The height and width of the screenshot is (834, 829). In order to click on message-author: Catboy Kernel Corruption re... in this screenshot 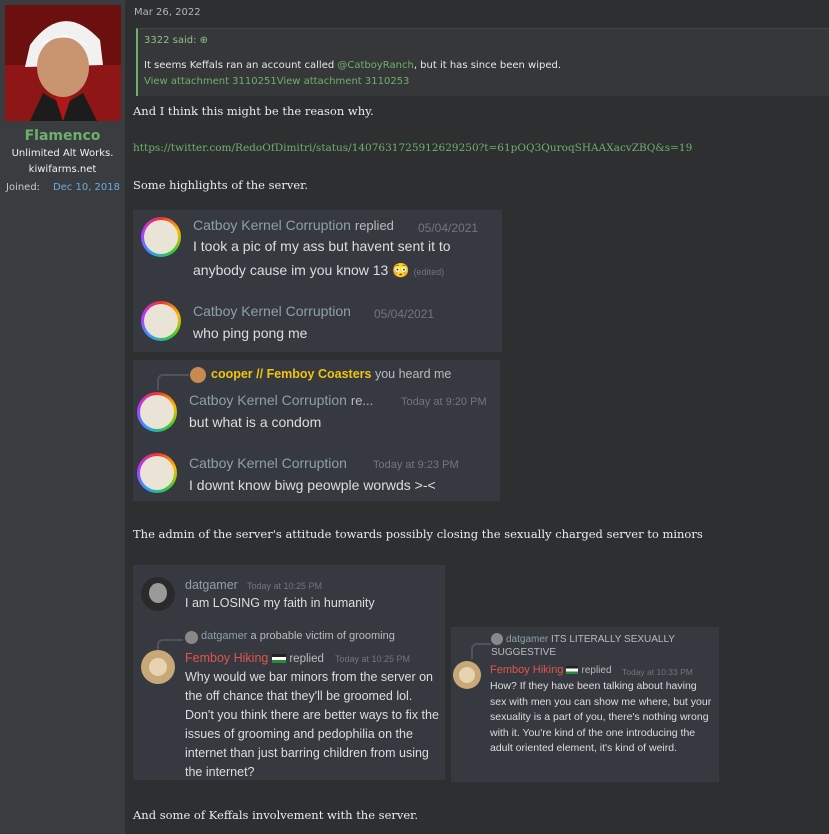, I will do `click(281, 400)`.